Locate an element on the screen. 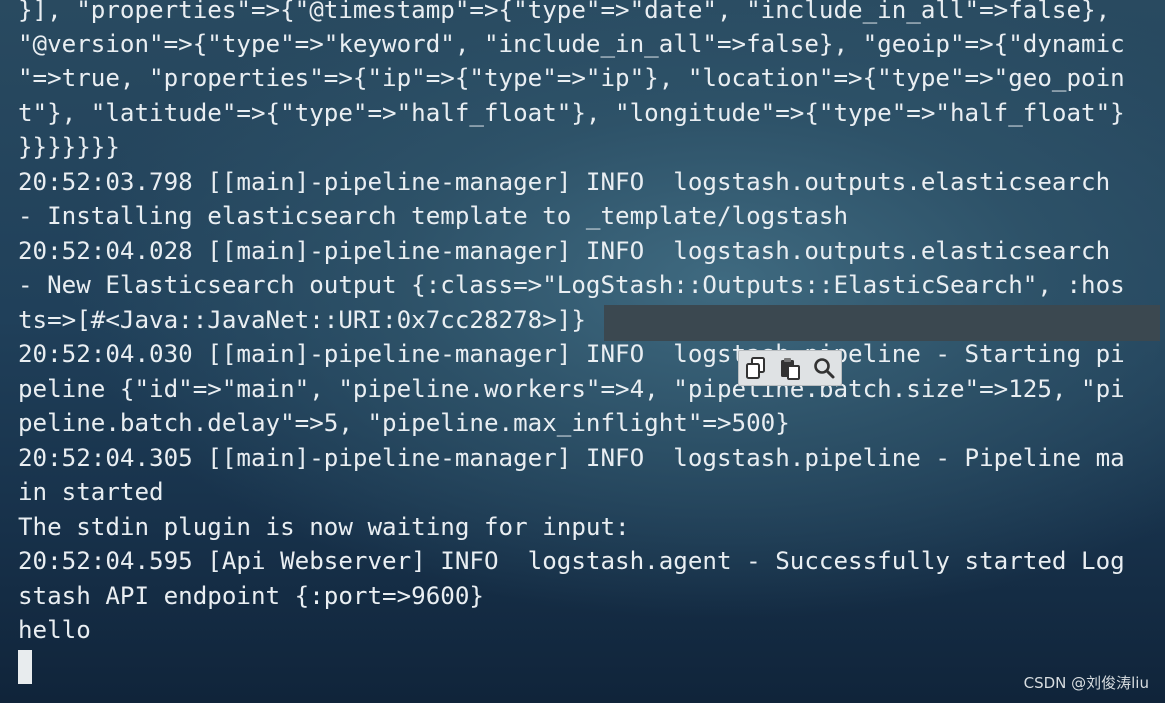 The image size is (1165, 703). paste-icon is located at coordinates (790, 368).